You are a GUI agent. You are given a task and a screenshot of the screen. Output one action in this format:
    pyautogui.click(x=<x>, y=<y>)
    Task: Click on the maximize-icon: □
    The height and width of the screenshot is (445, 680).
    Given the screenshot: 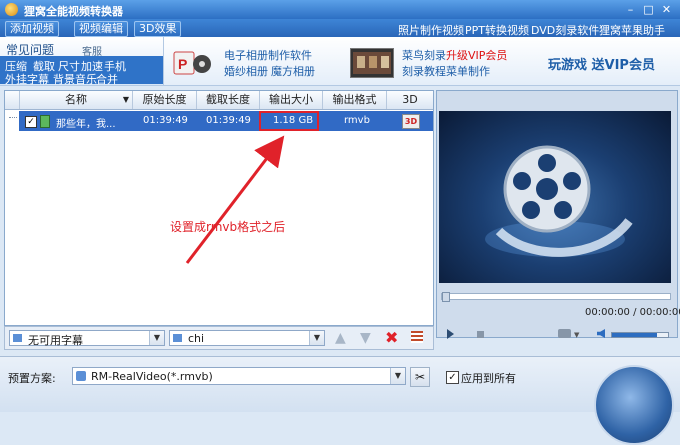 What is the action you would take?
    pyautogui.click(x=648, y=9)
    